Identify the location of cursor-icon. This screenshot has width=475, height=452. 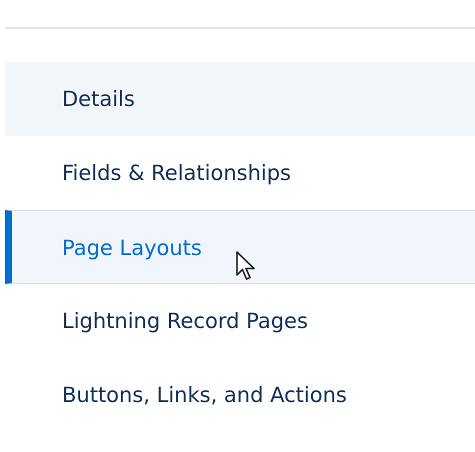
(246, 266).